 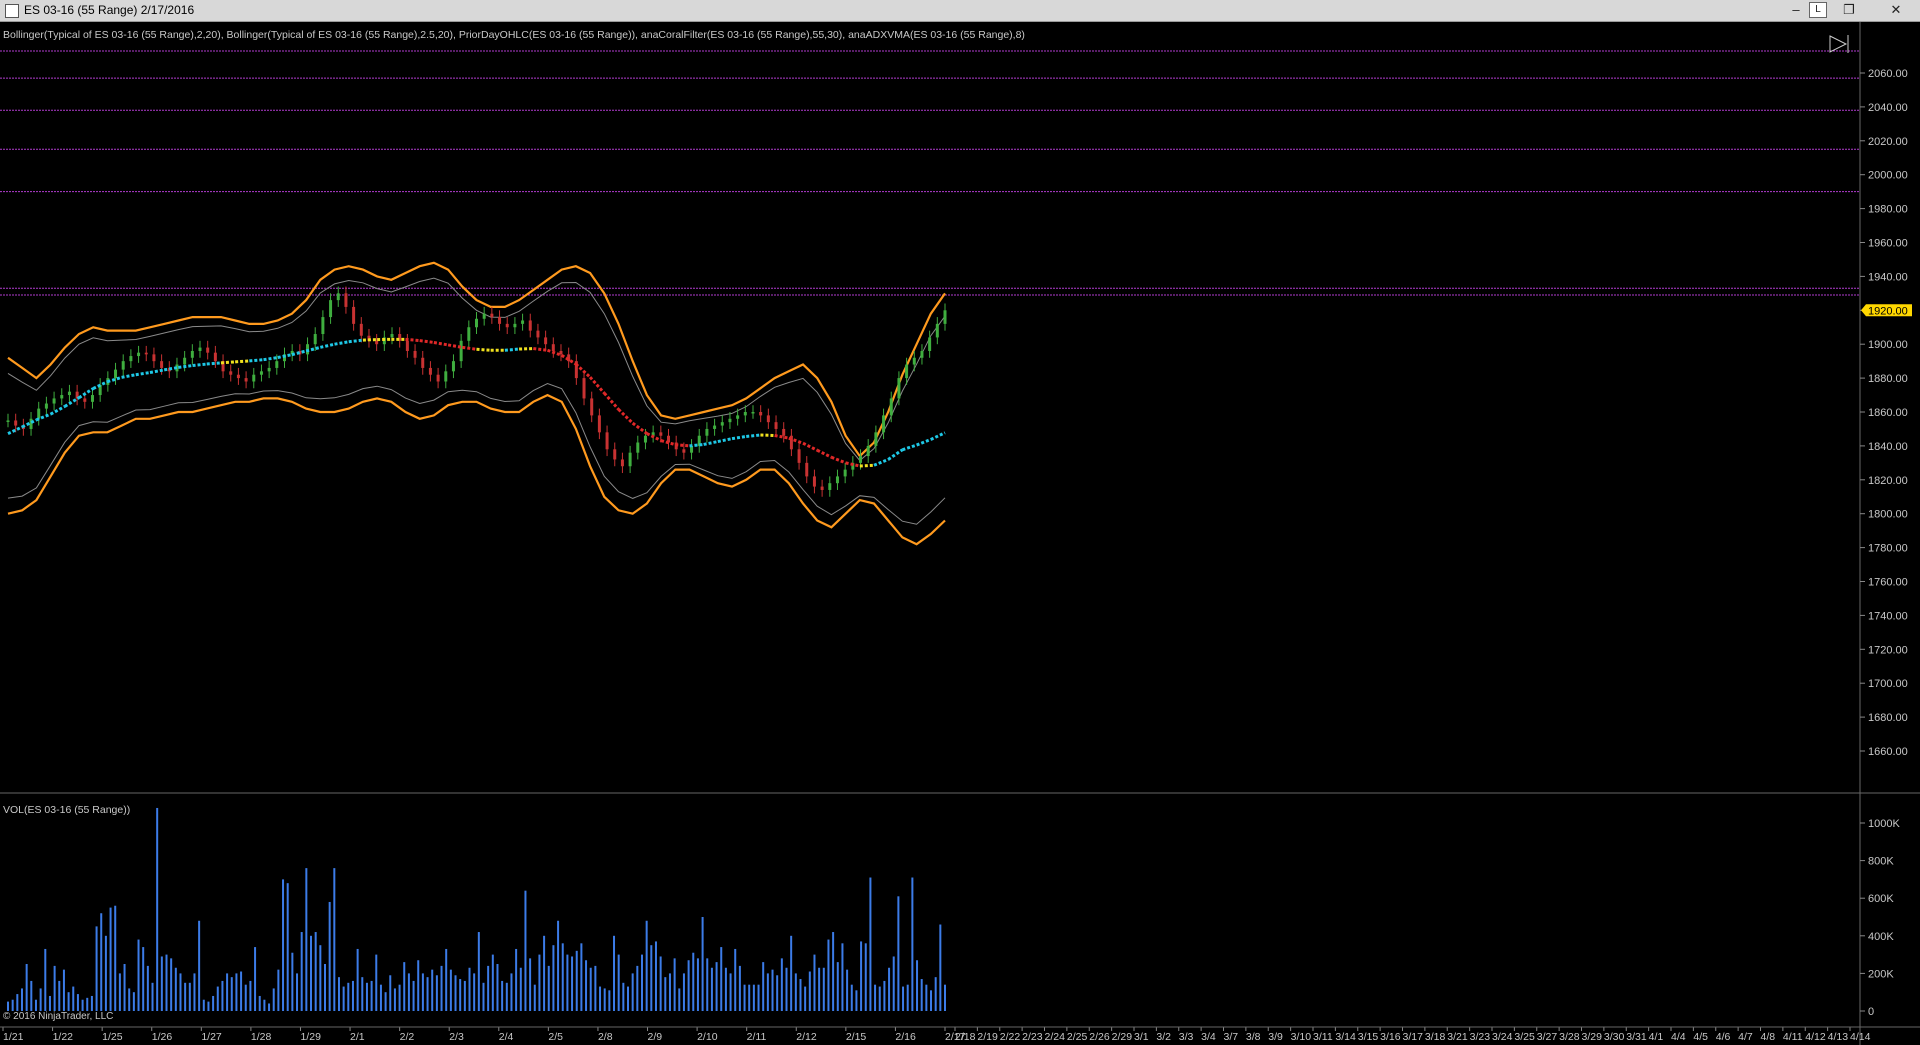 I want to click on price-tick-label: 1960.00, so click(x=1888, y=244).